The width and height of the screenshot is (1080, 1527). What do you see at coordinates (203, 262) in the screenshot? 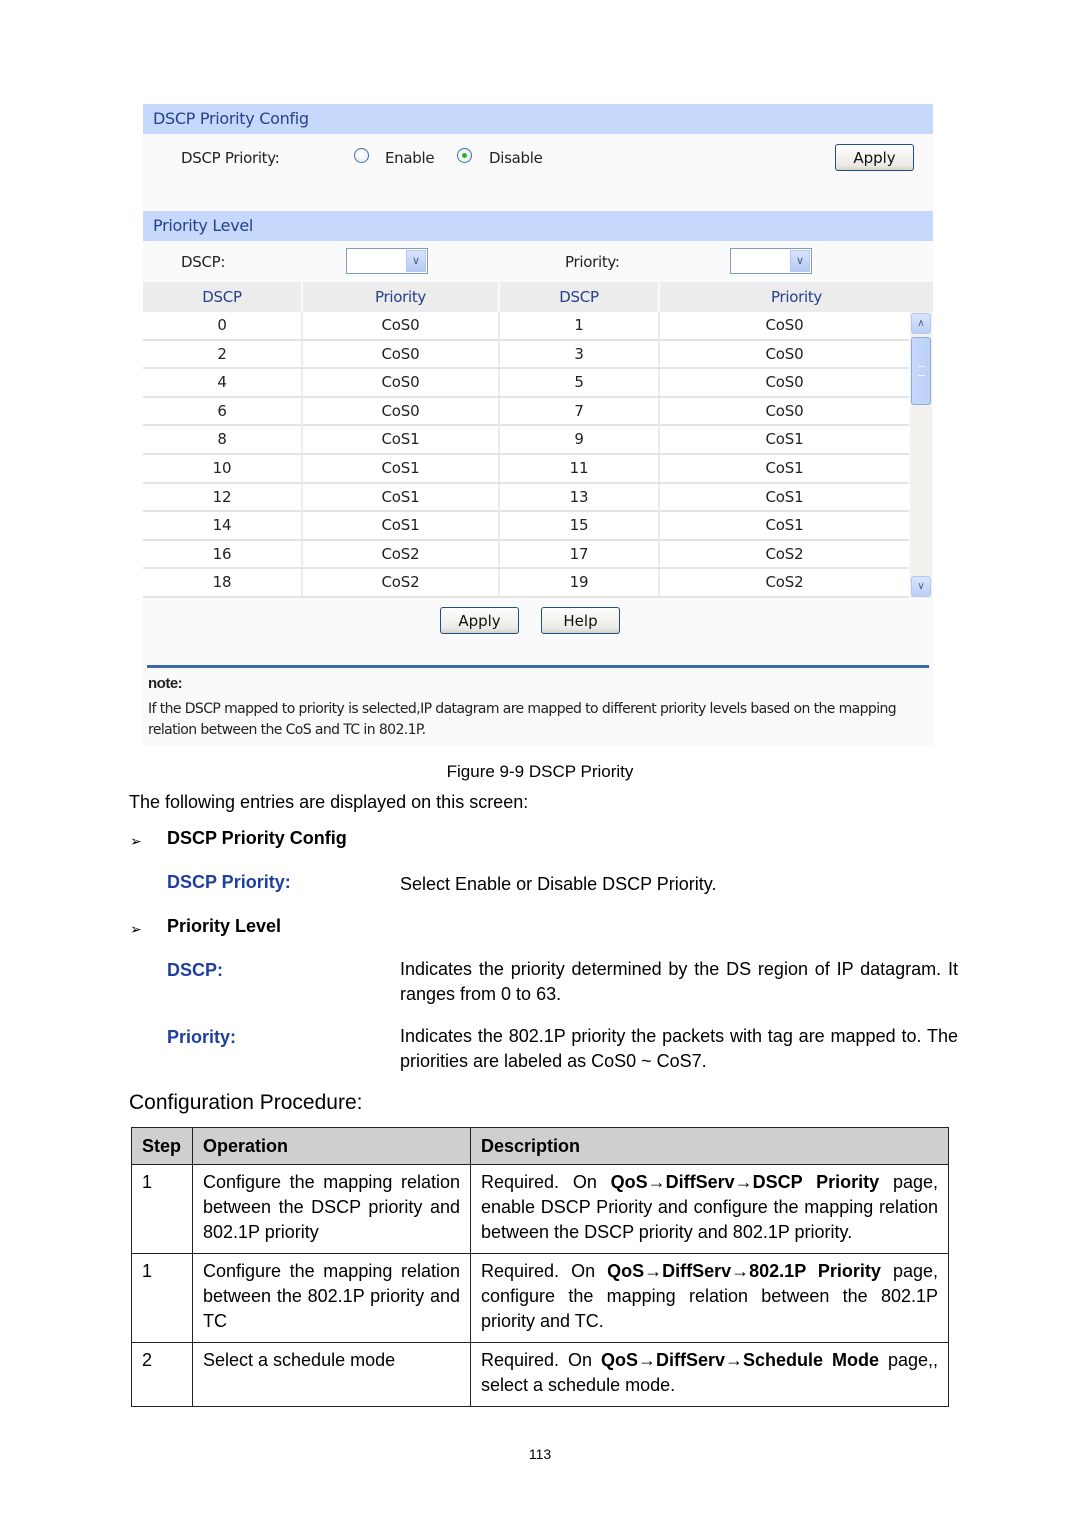
I see `dscp-select-label: DSCP:` at bounding box center [203, 262].